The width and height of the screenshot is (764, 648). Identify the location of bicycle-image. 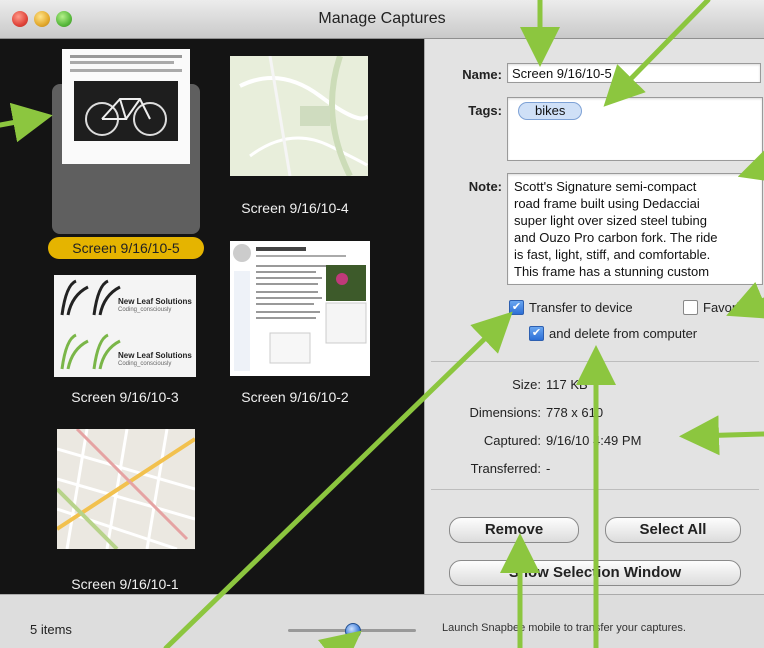
(126, 117).